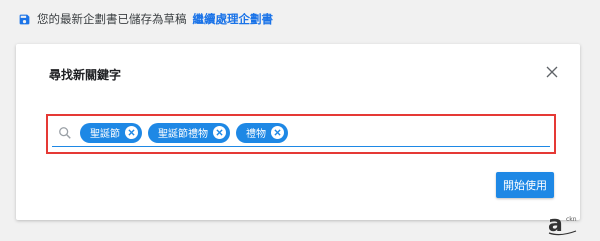  I want to click on svg-text: ckn, so click(571, 219).